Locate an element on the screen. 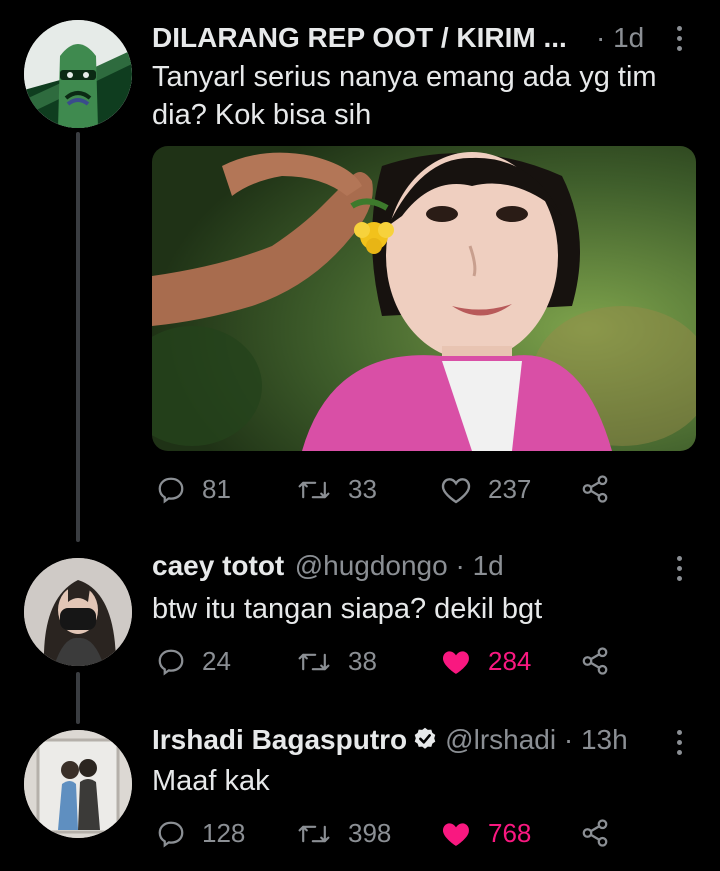 The image size is (720, 871). retweet-button: 33 is located at coordinates (336, 489).